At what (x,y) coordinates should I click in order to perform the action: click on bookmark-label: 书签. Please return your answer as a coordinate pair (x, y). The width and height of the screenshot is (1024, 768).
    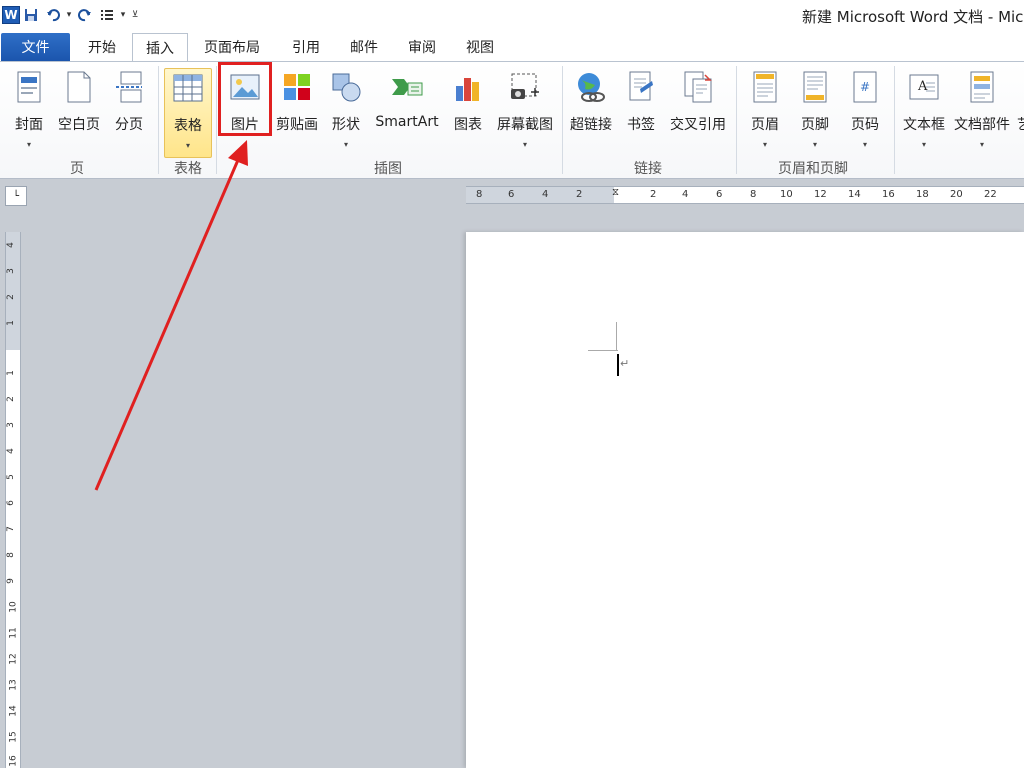
    Looking at the image, I should click on (641, 125).